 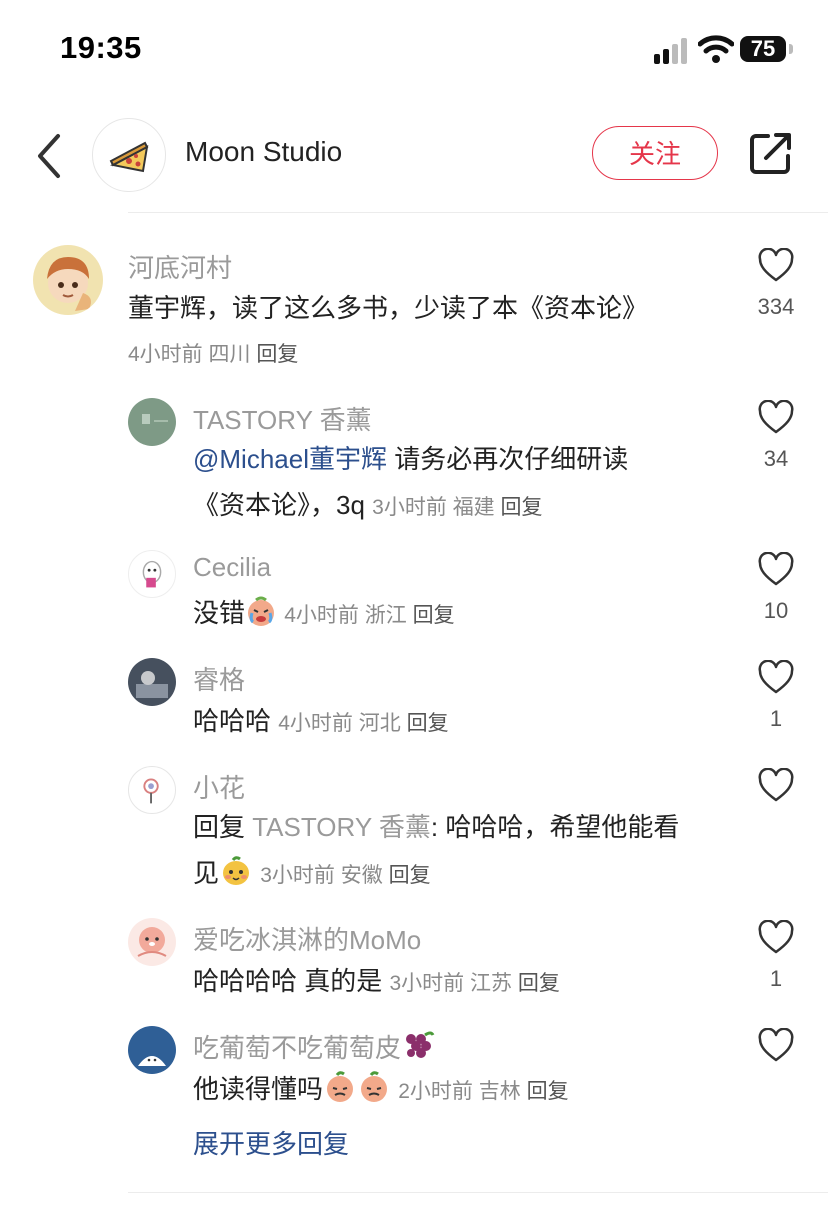 I want to click on battery-nub, so click(x=791, y=49).